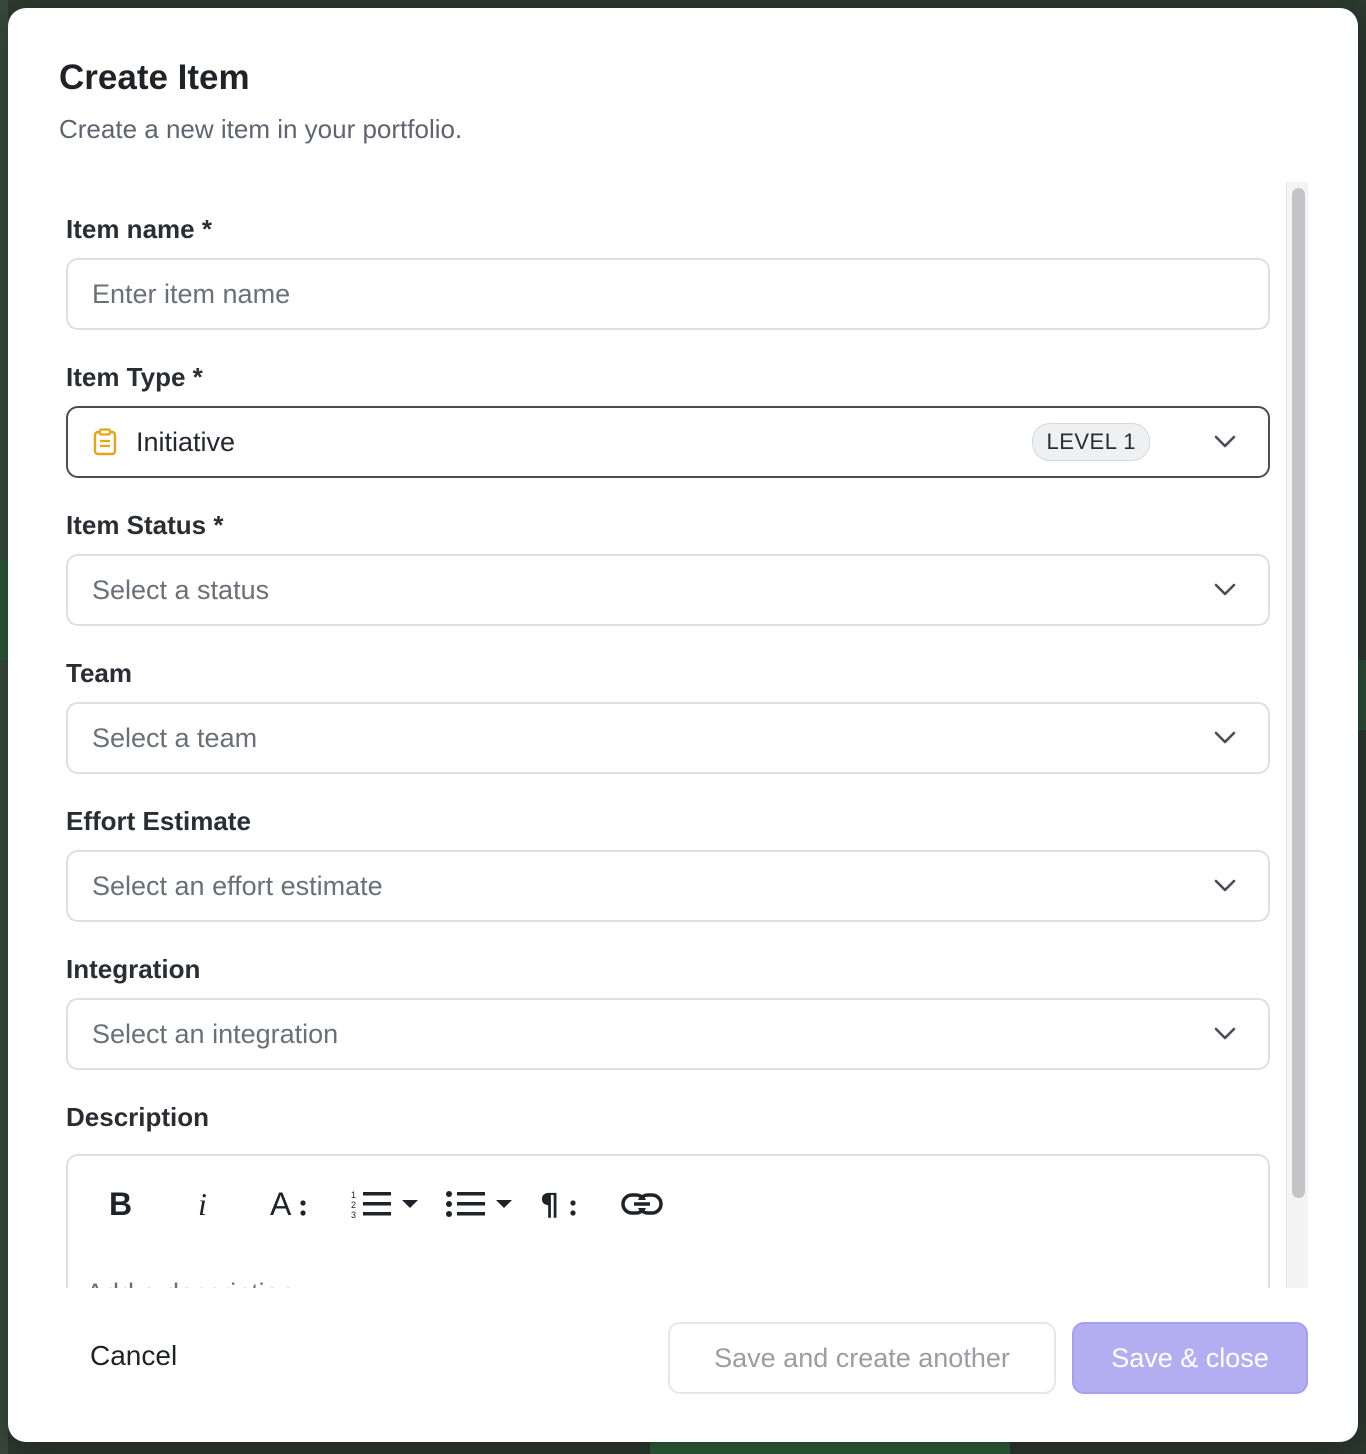  Describe the element at coordinates (668, 294) in the screenshot. I see `item-name-input: Enter item name` at that location.